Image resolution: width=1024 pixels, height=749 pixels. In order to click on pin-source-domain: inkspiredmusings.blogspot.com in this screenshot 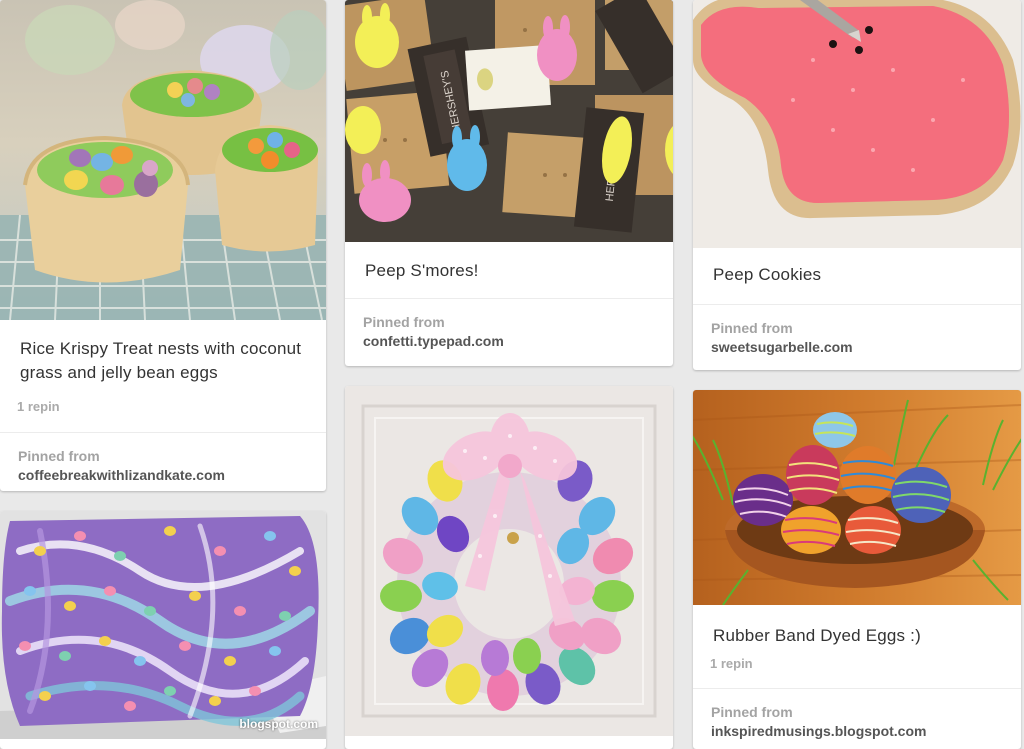, I will do `click(857, 731)`.